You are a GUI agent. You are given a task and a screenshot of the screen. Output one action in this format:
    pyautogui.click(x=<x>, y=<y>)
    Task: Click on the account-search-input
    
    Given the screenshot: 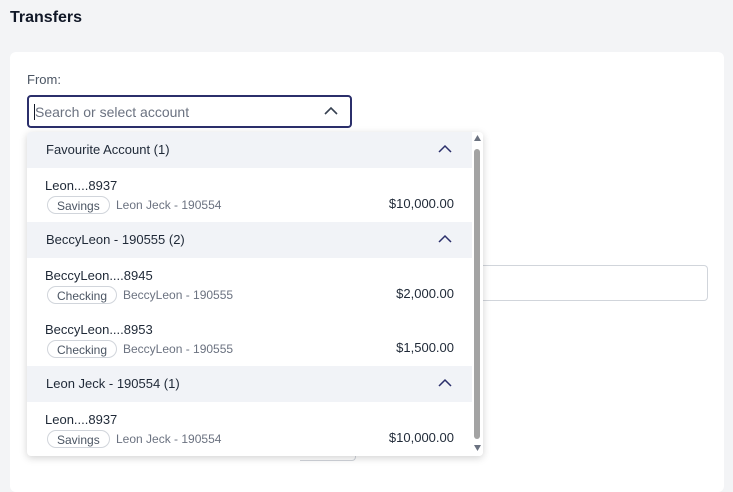 What is the action you would take?
    pyautogui.click(x=170, y=111)
    